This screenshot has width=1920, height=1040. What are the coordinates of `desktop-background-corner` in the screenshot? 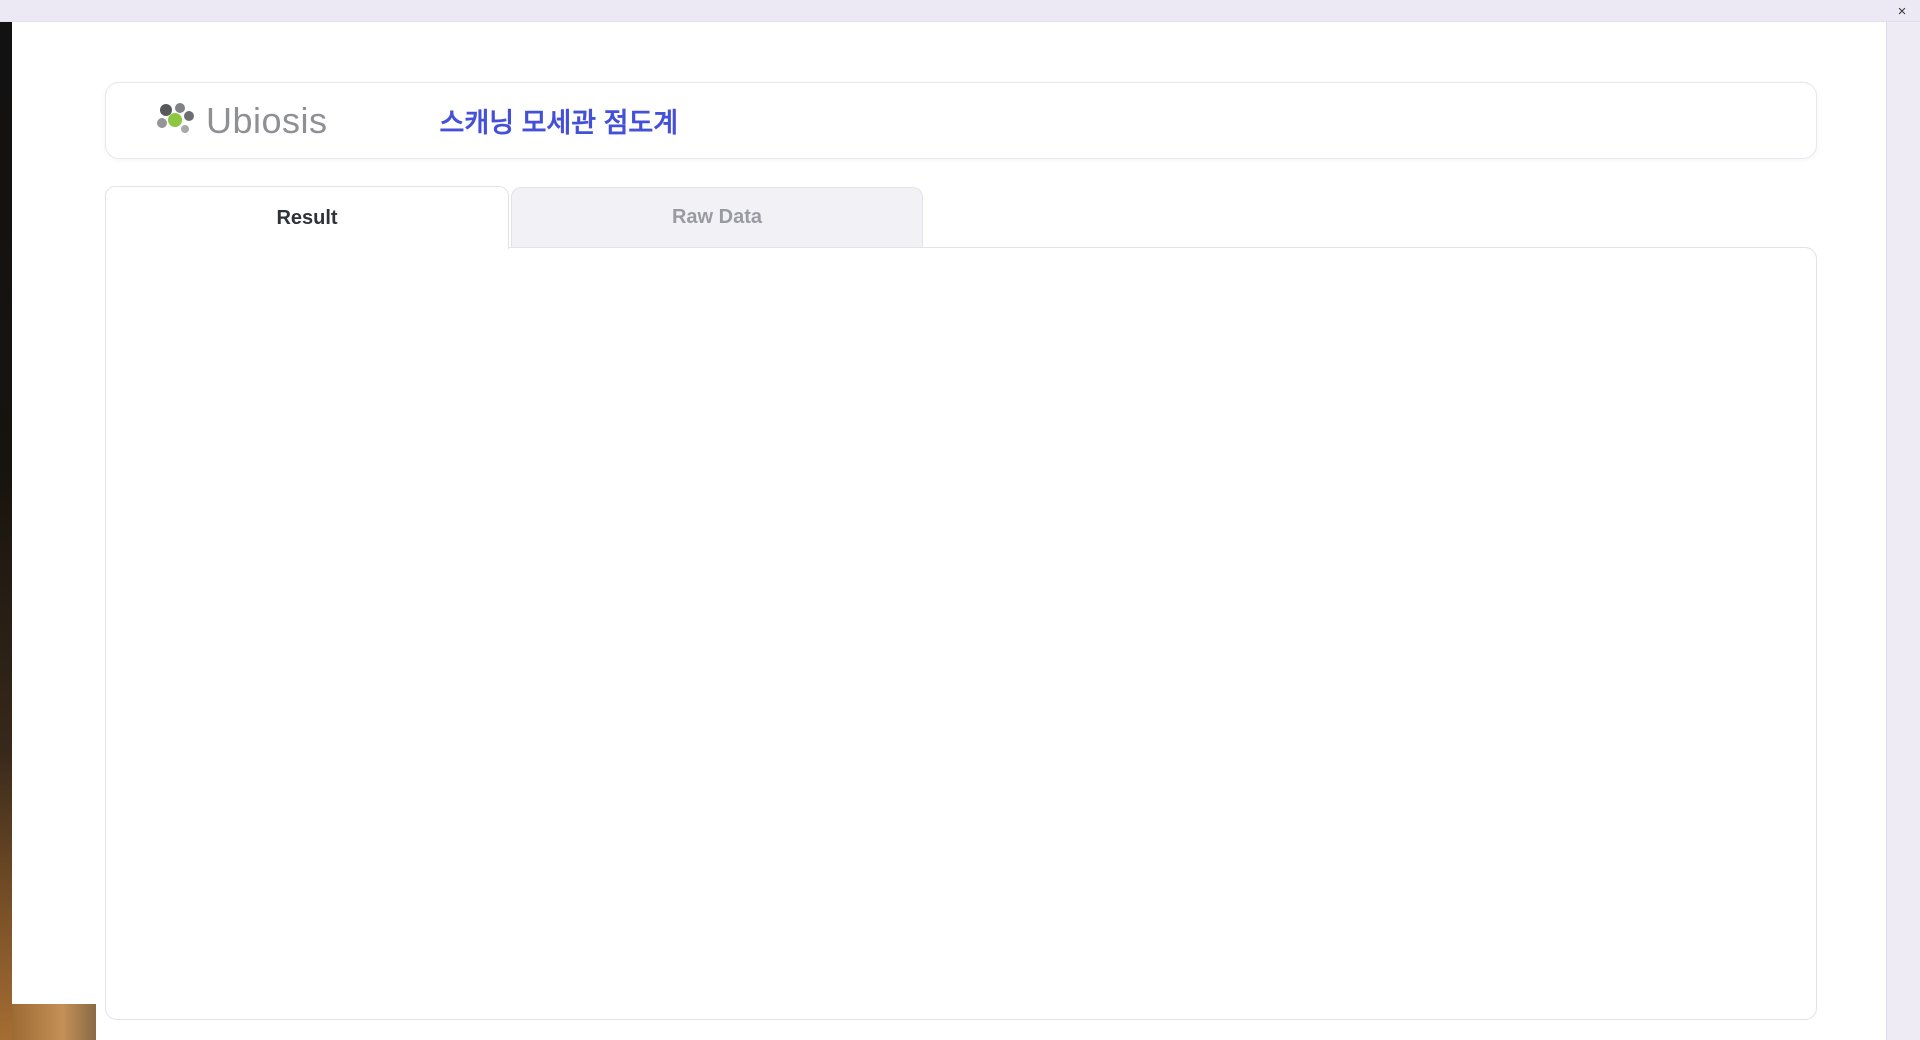 It's located at (54, 1022).